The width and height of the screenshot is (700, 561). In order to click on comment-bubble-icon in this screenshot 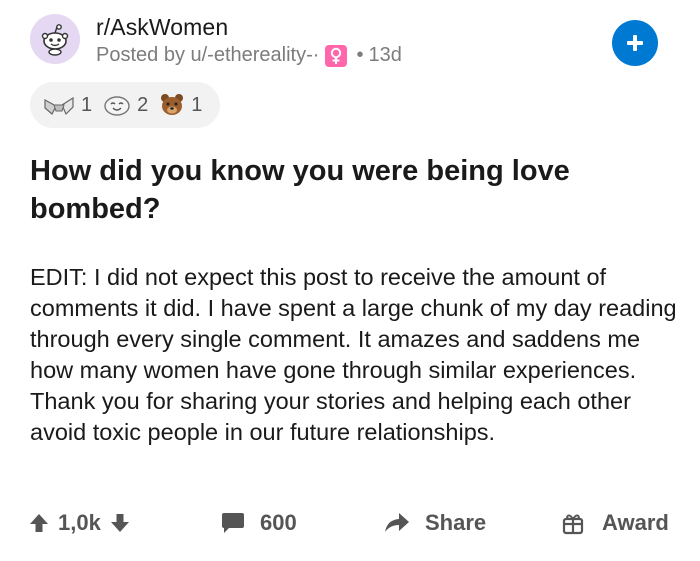, I will do `click(233, 523)`.